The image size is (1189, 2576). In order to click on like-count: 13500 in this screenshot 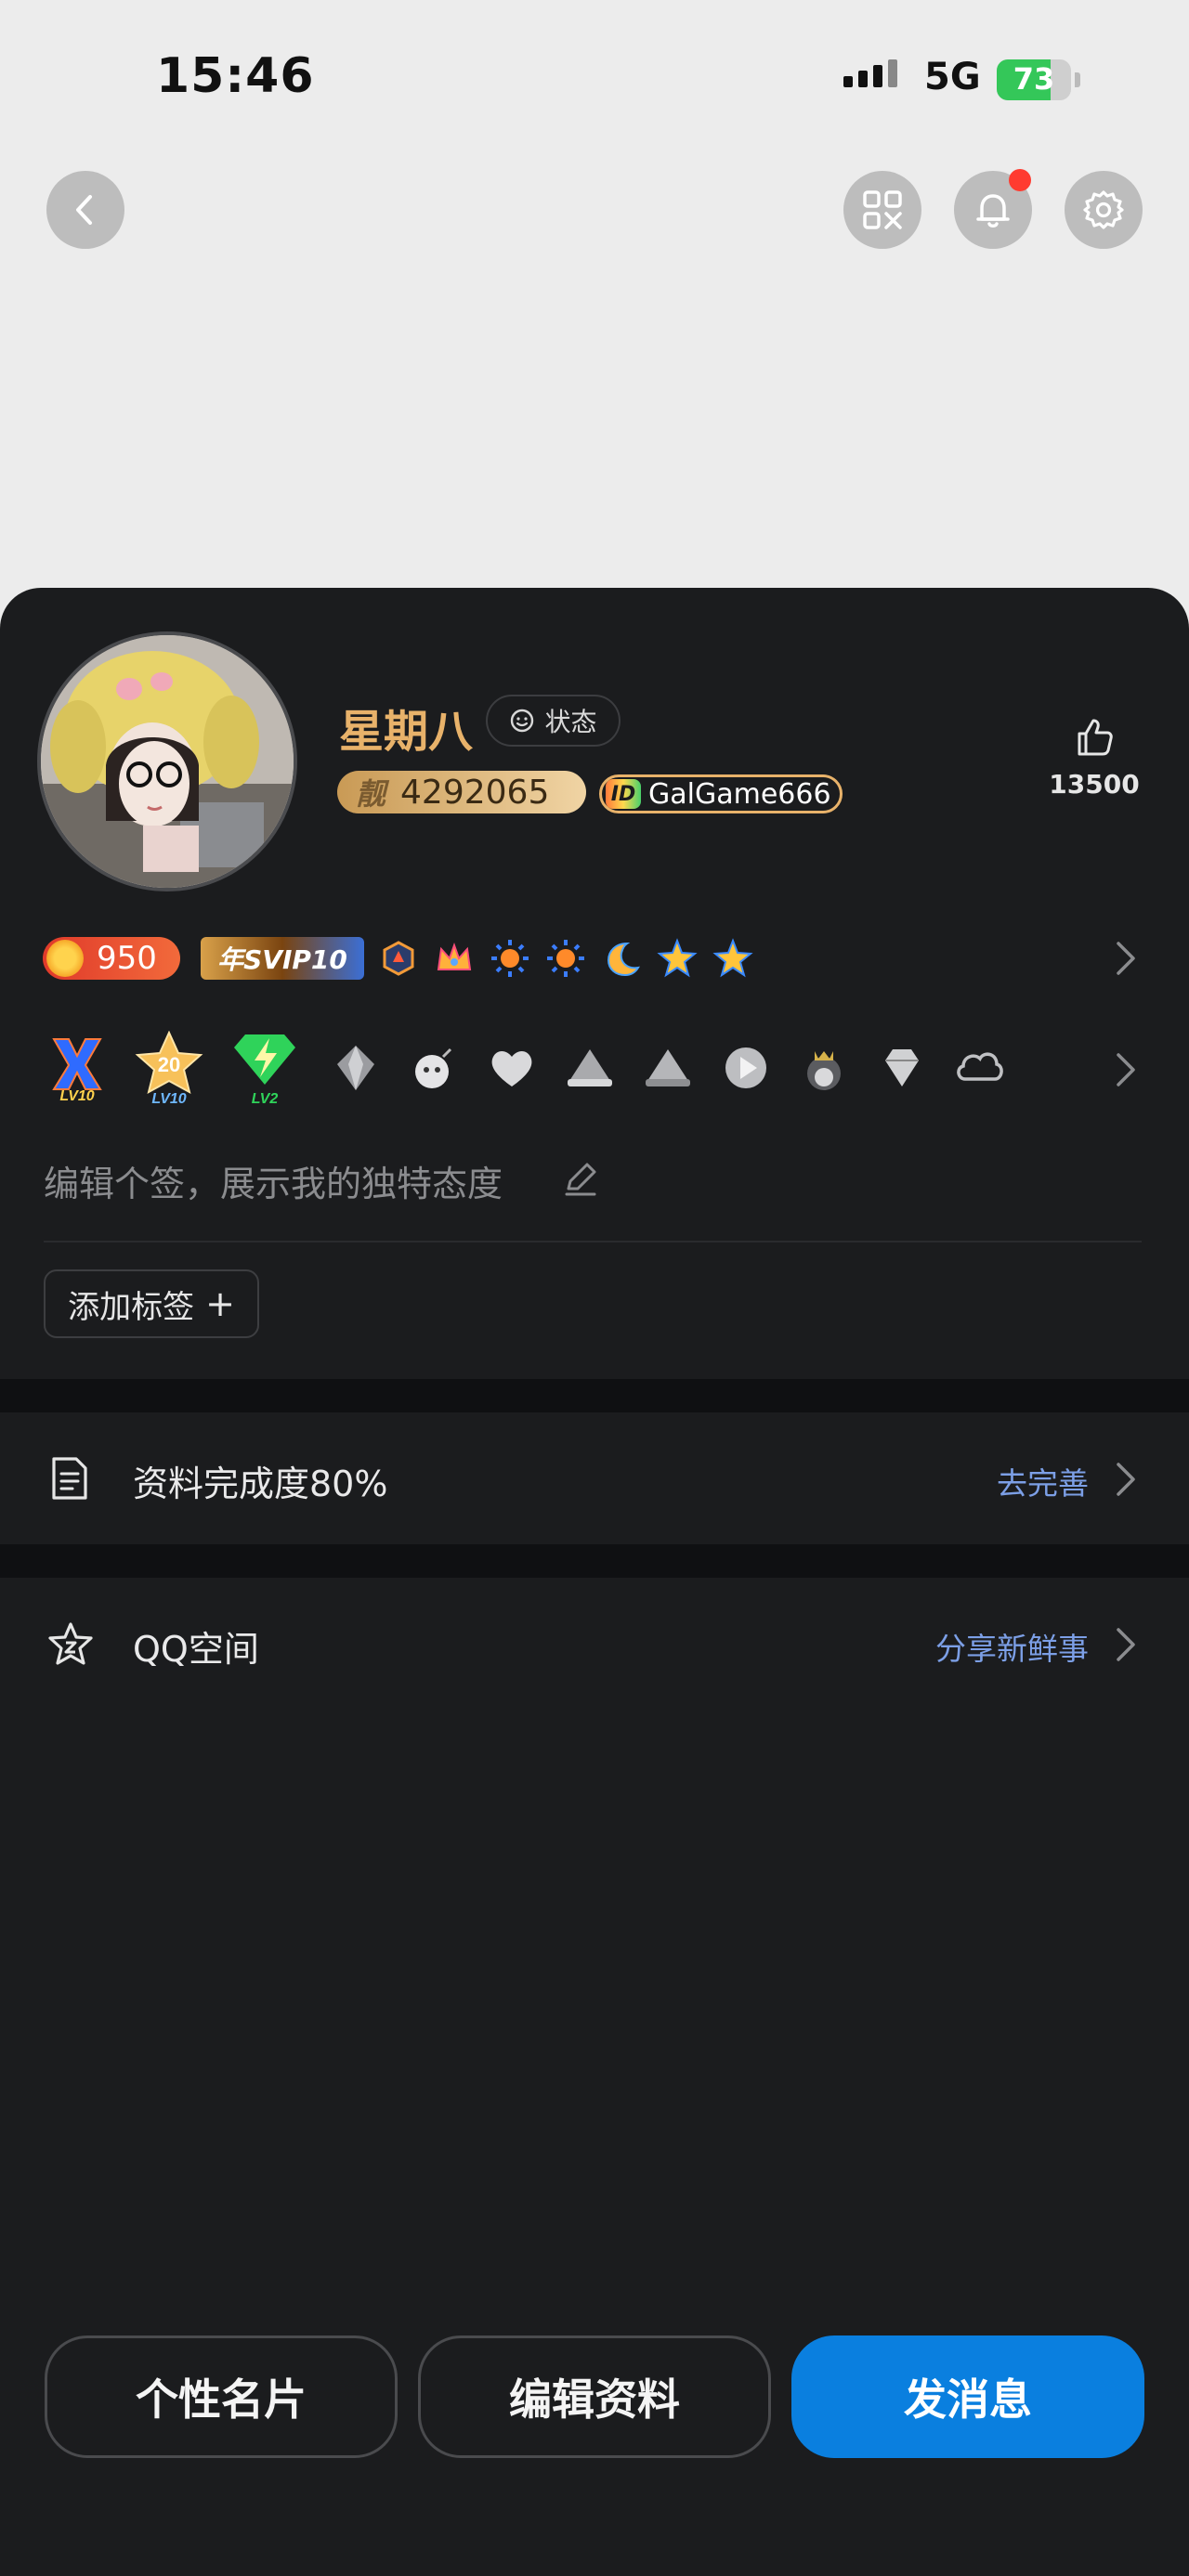, I will do `click(1094, 784)`.